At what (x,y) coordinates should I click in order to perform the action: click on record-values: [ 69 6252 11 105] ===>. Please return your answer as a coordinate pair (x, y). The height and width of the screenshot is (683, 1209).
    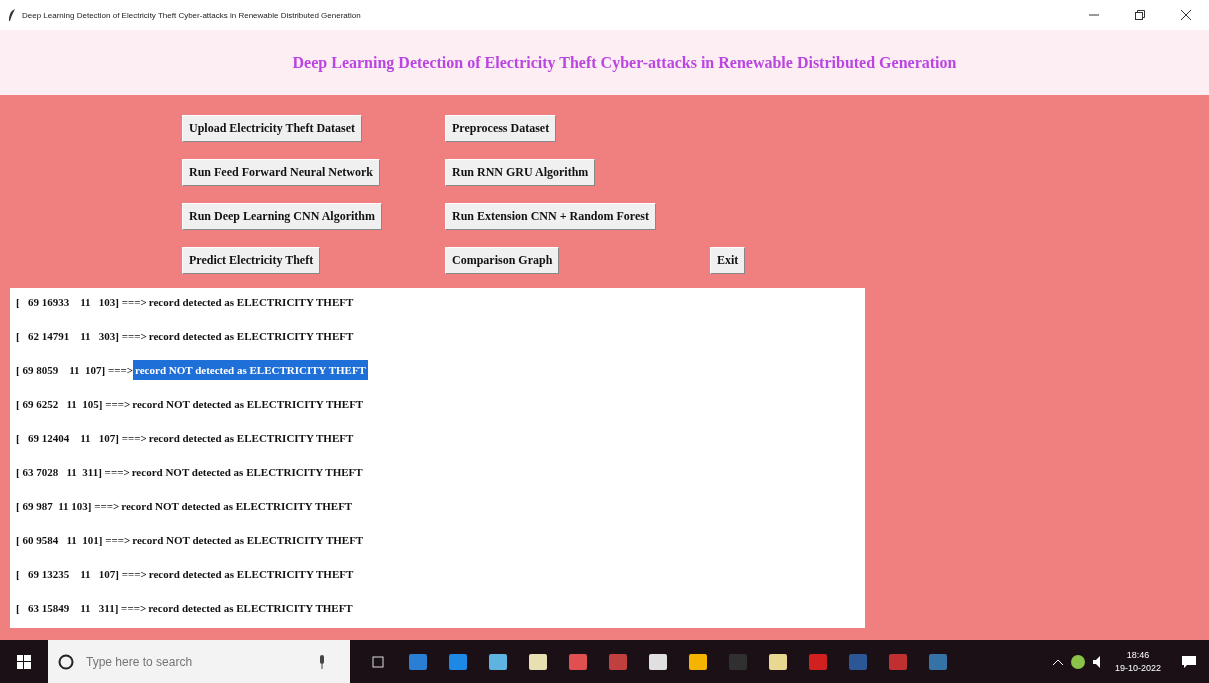
    Looking at the image, I should click on (73, 404).